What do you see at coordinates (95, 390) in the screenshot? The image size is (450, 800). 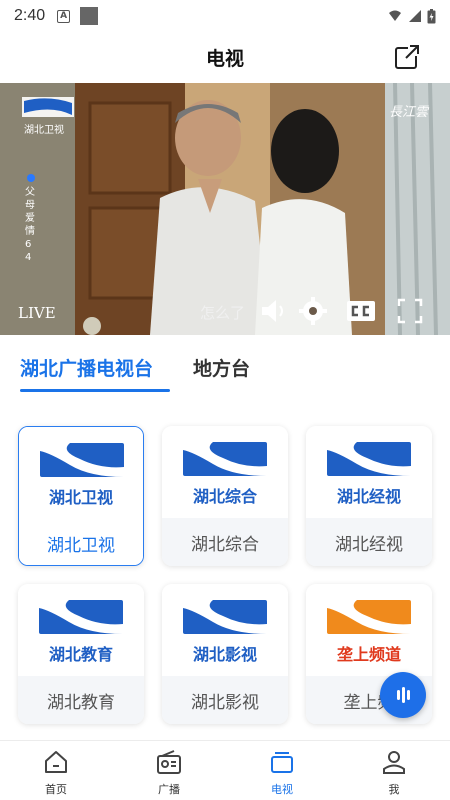 I see `active-tab-underline` at bounding box center [95, 390].